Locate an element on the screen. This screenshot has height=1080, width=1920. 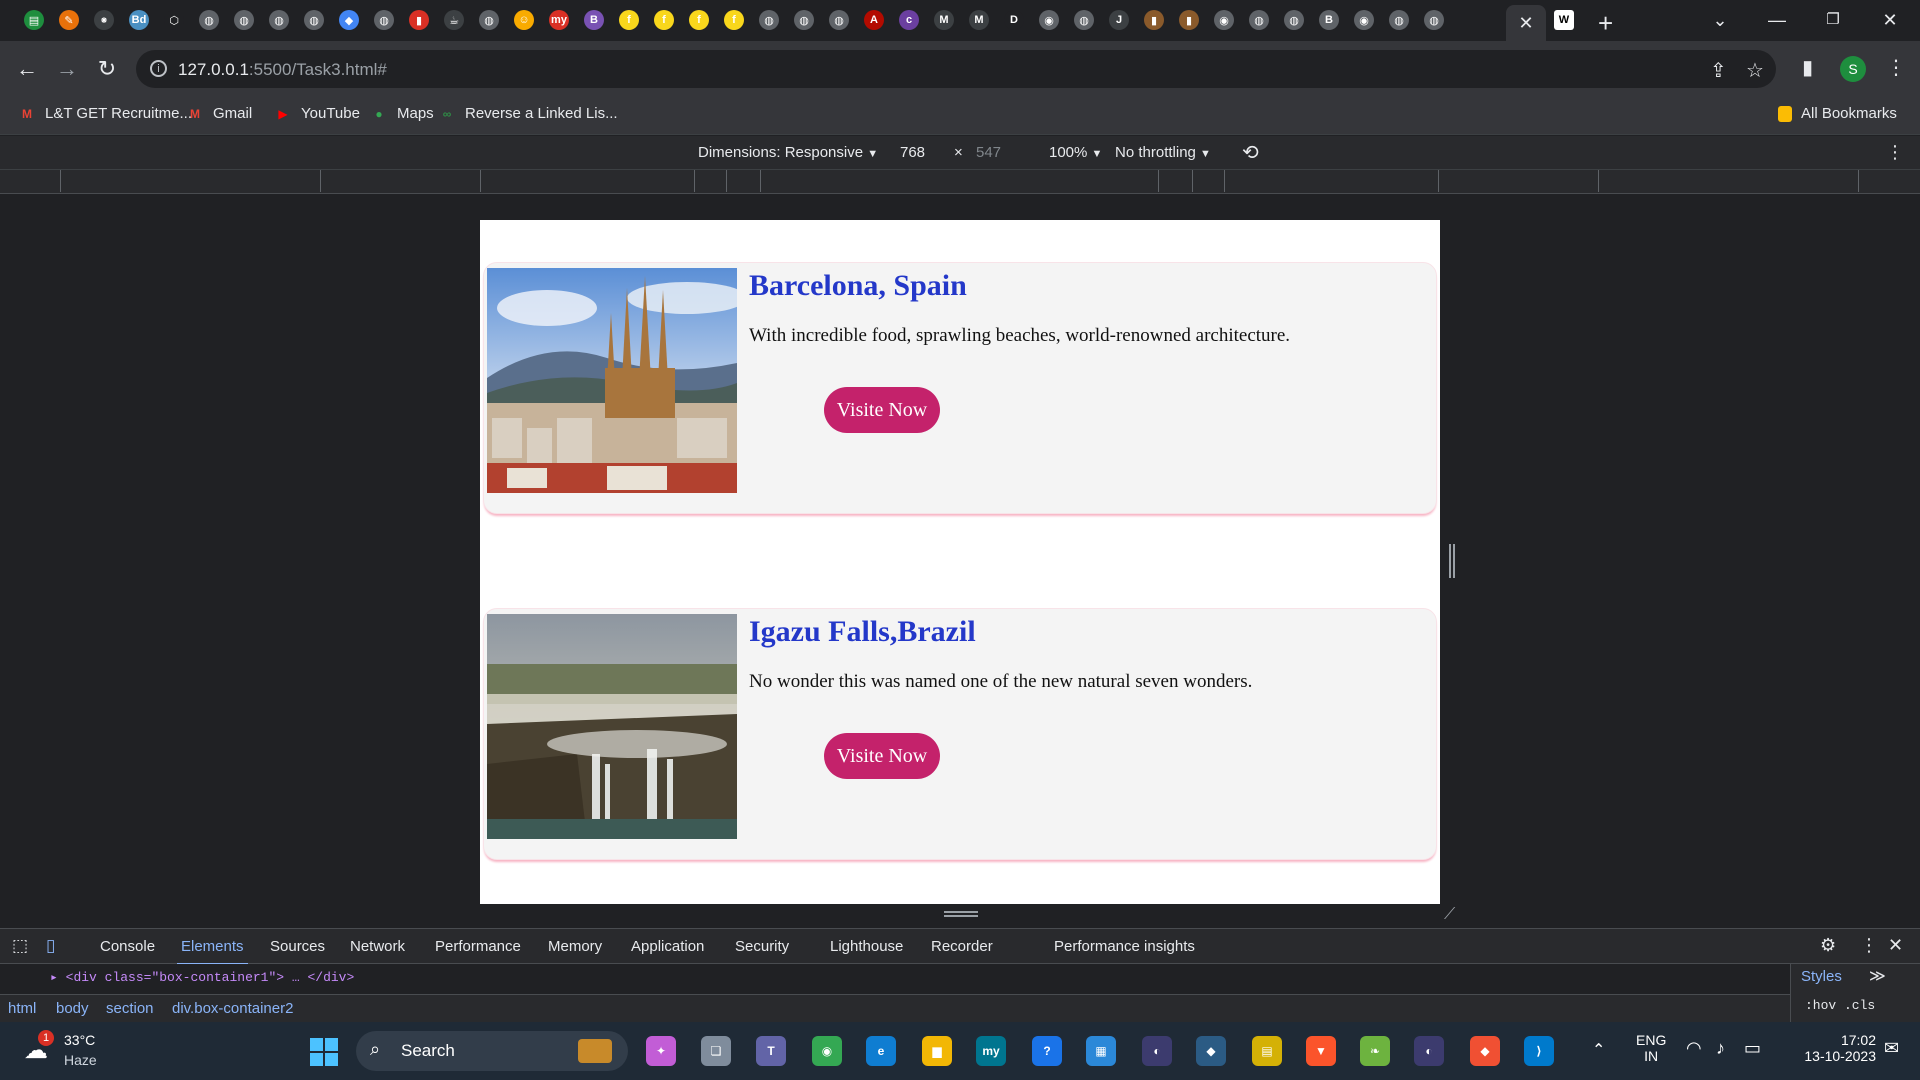
vscode-icon: ⟩ is located at coordinates (1539, 1051).